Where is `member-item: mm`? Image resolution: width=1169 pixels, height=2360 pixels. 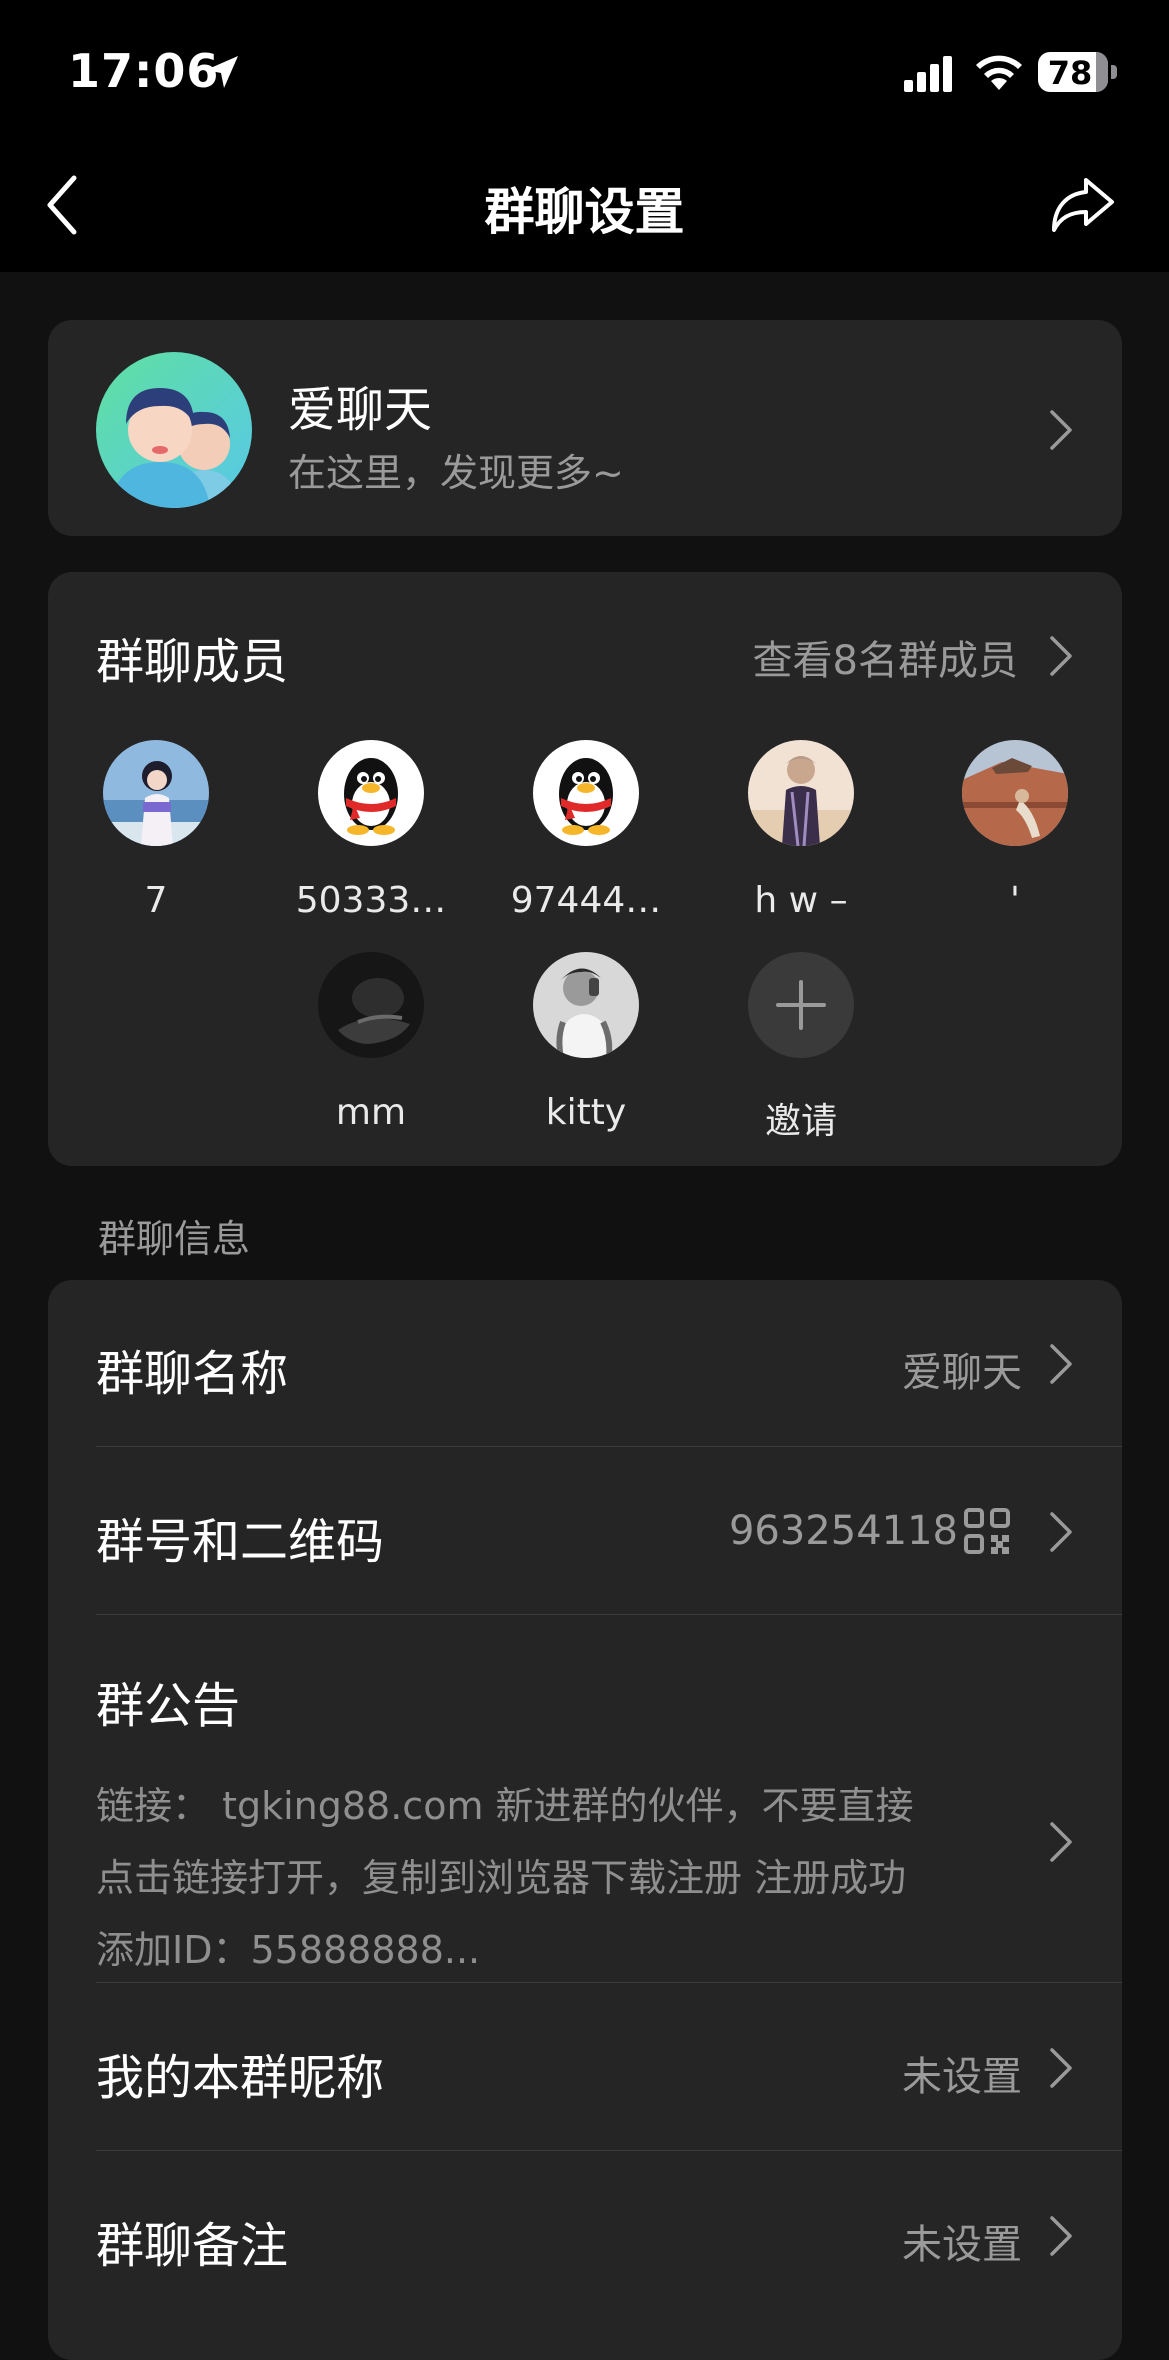 member-item: mm is located at coordinates (371, 1042).